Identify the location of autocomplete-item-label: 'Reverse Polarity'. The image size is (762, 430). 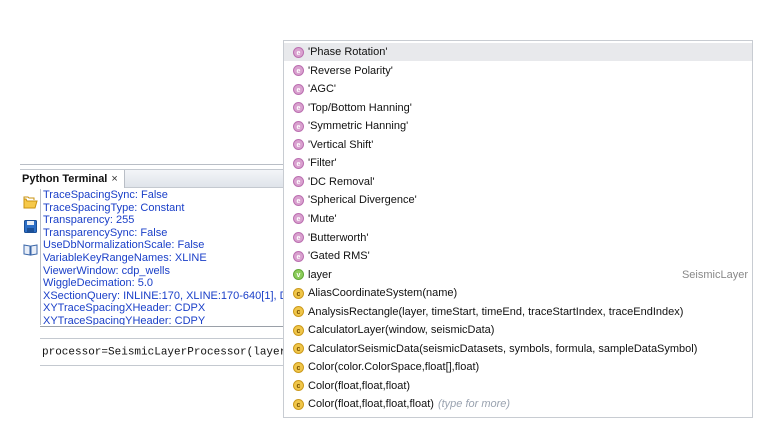
(350, 70).